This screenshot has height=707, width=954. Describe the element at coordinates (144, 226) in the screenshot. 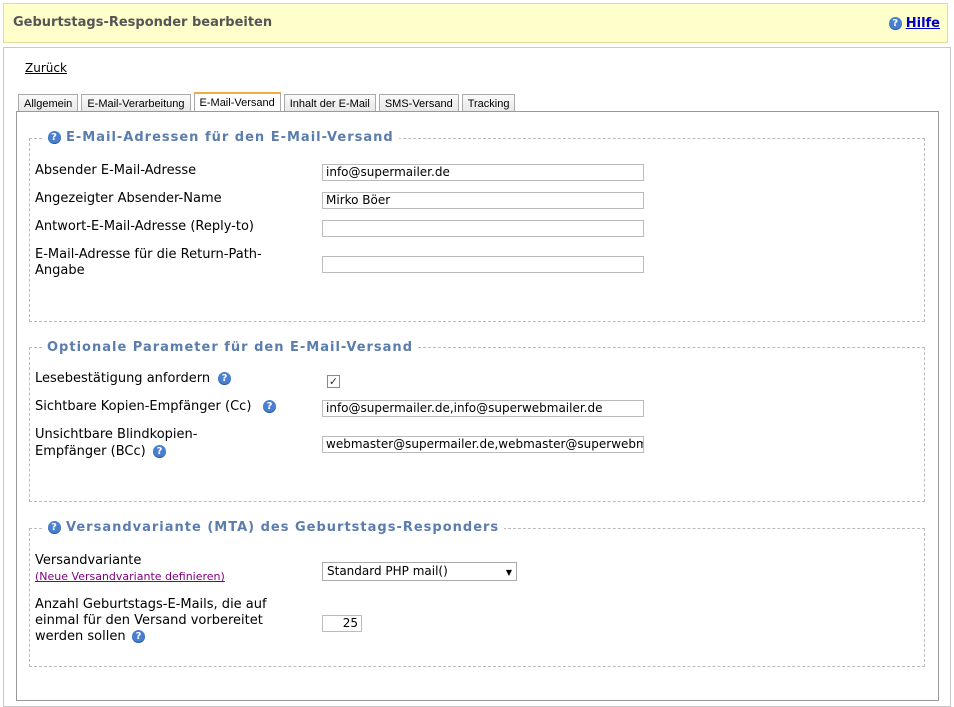

I see `reply-to-label: Antwort-E-Mail-Adresse (Reply-to)` at that location.